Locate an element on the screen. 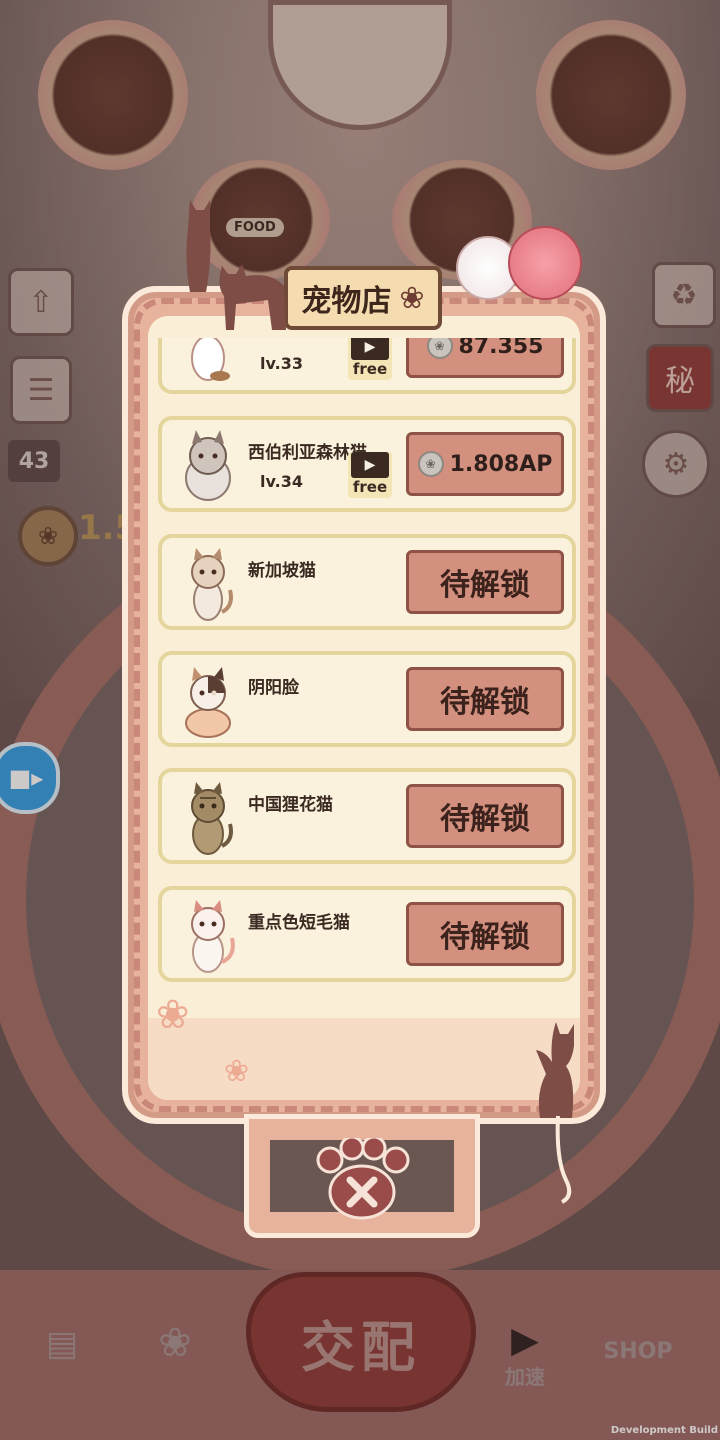 This screenshot has width=720, height=1440. list-item: 西伯利亚森林猫 lv.34 ▶ free ❀ 1.808AP is located at coordinates (367, 464).